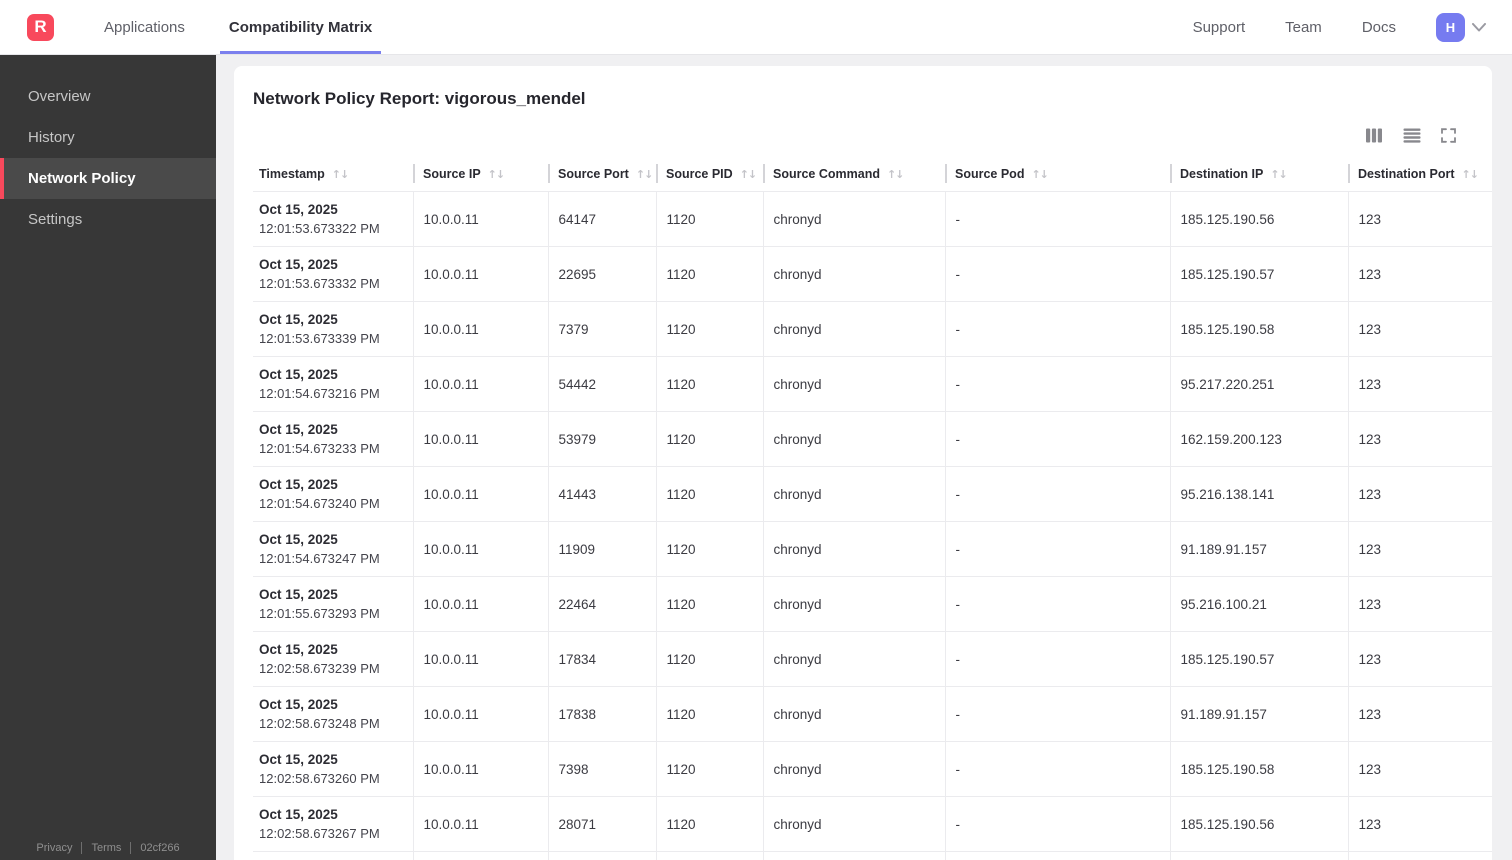  What do you see at coordinates (1419, 855) in the screenshot?
I see `cell-destination-port` at bounding box center [1419, 855].